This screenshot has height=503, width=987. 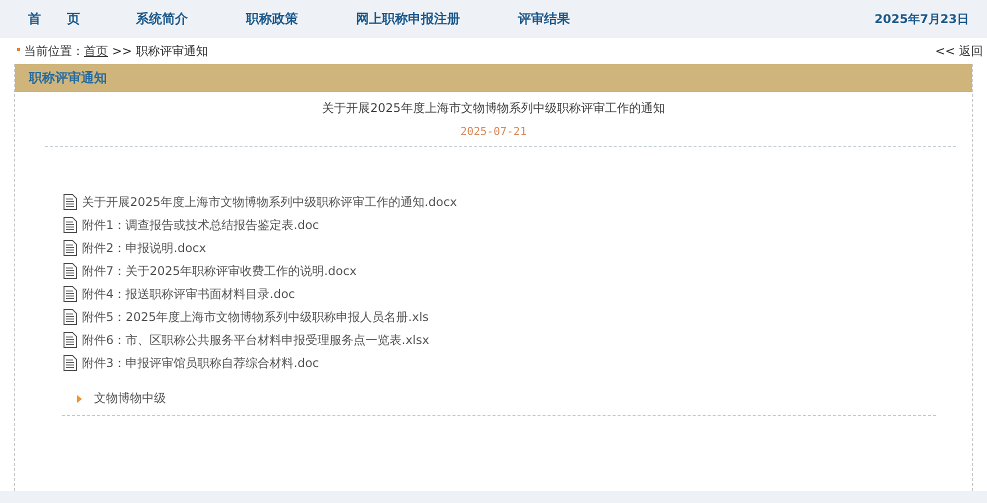 What do you see at coordinates (959, 51) in the screenshot?
I see `back-link: << 返回` at bounding box center [959, 51].